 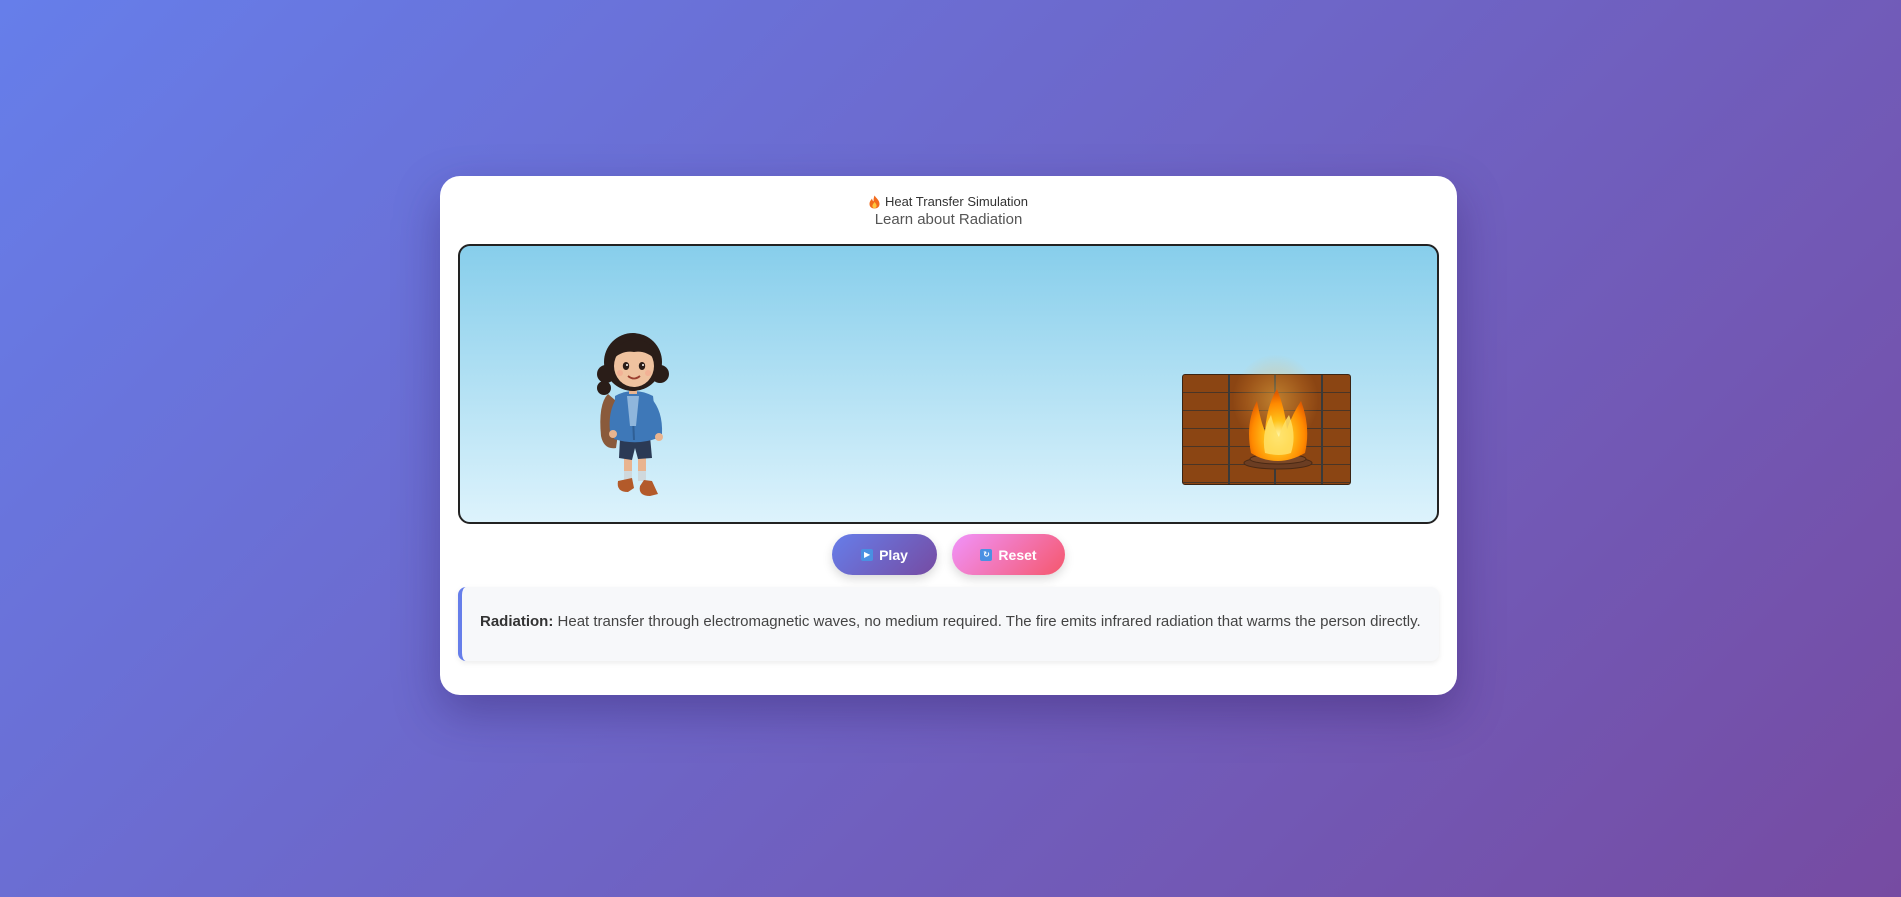 What do you see at coordinates (986, 554) in the screenshot?
I see `reset-icon: ↻` at bounding box center [986, 554].